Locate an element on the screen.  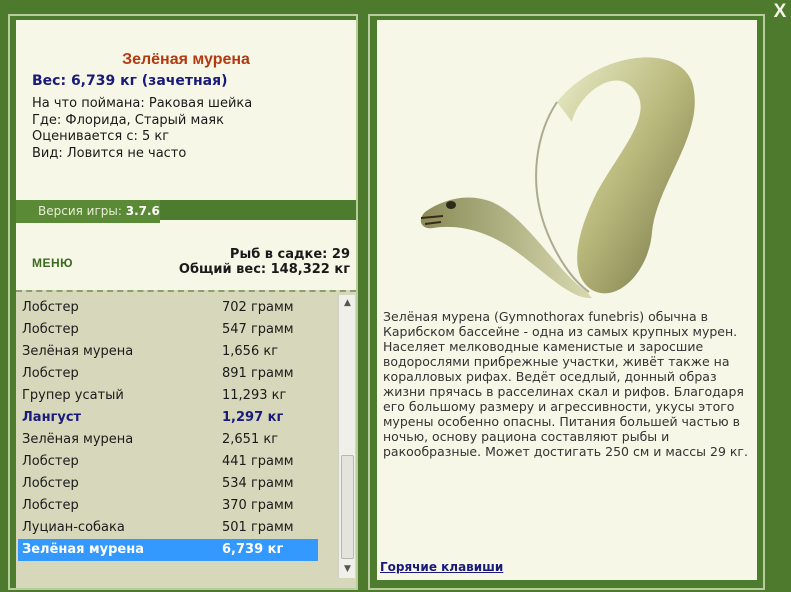
catch-item-weight: 702 грамм is located at coordinates (258, 307).